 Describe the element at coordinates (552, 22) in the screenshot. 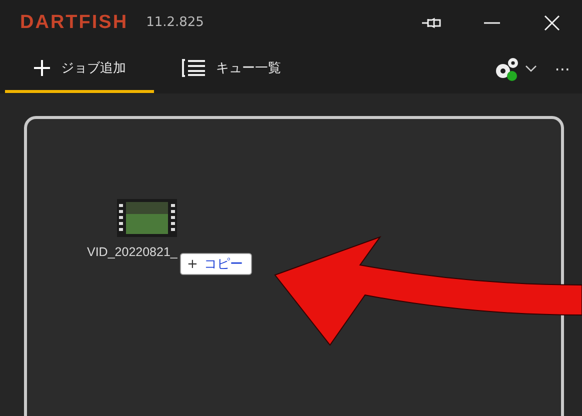

I see `close-icon` at that location.